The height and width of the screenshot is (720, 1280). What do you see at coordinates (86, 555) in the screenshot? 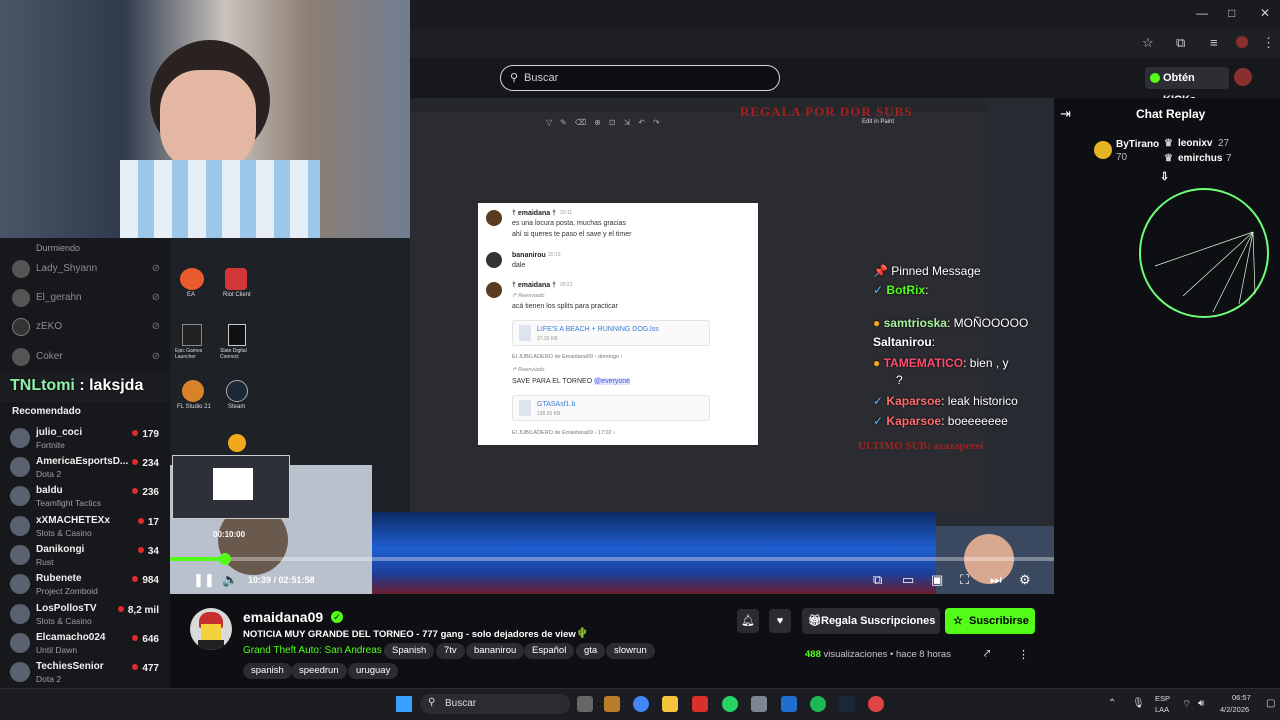
I see `recommended-channel: Danikongi Rust 34` at bounding box center [86, 555].